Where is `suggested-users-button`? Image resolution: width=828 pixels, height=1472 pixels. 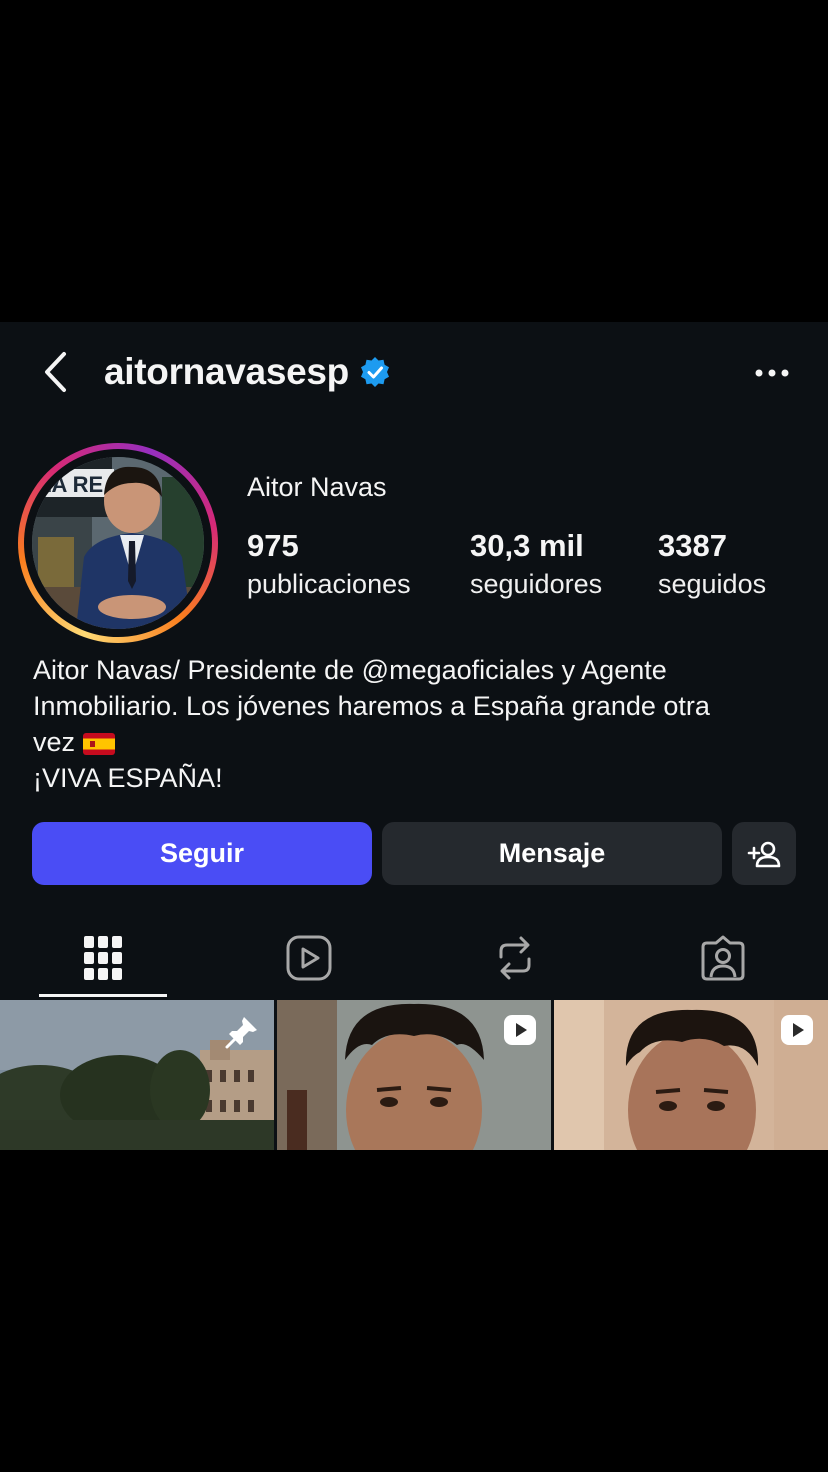
suggested-users-button is located at coordinates (764, 853).